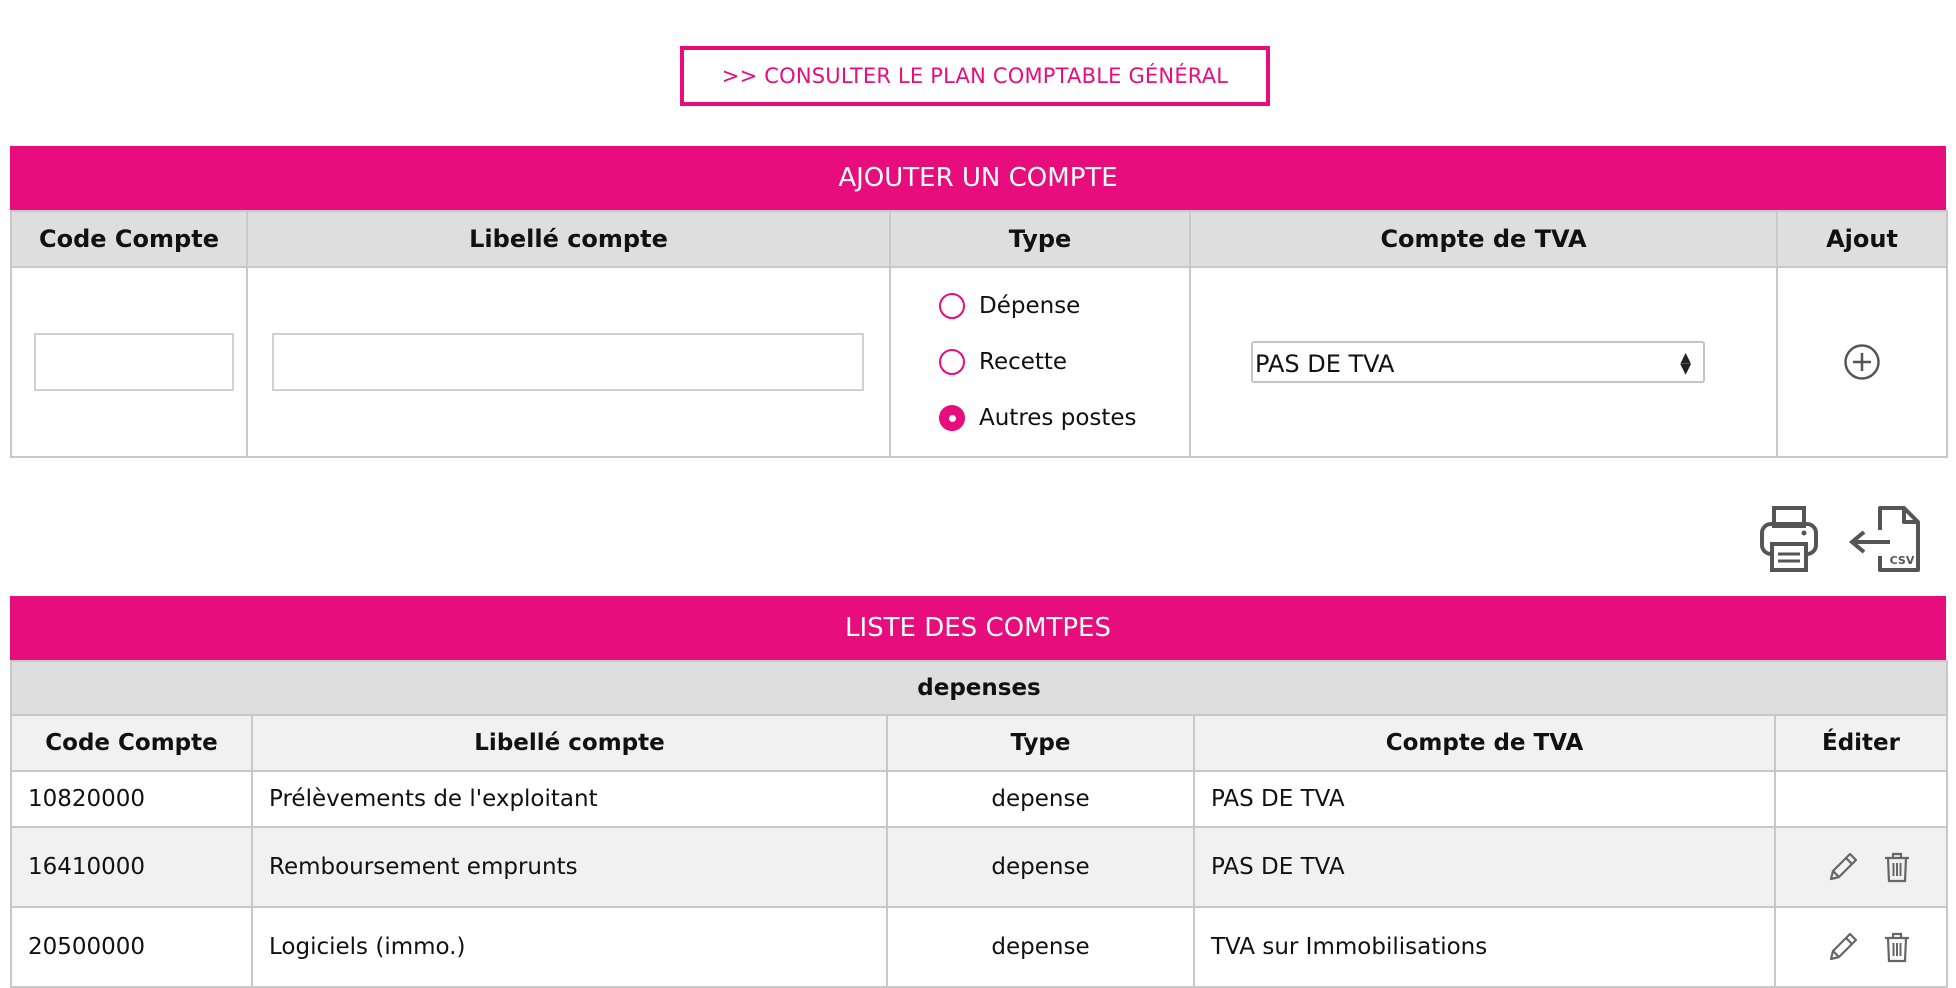 The height and width of the screenshot is (988, 1956). I want to click on add-account-title: AJOUTER UN COMPTE, so click(978, 178).